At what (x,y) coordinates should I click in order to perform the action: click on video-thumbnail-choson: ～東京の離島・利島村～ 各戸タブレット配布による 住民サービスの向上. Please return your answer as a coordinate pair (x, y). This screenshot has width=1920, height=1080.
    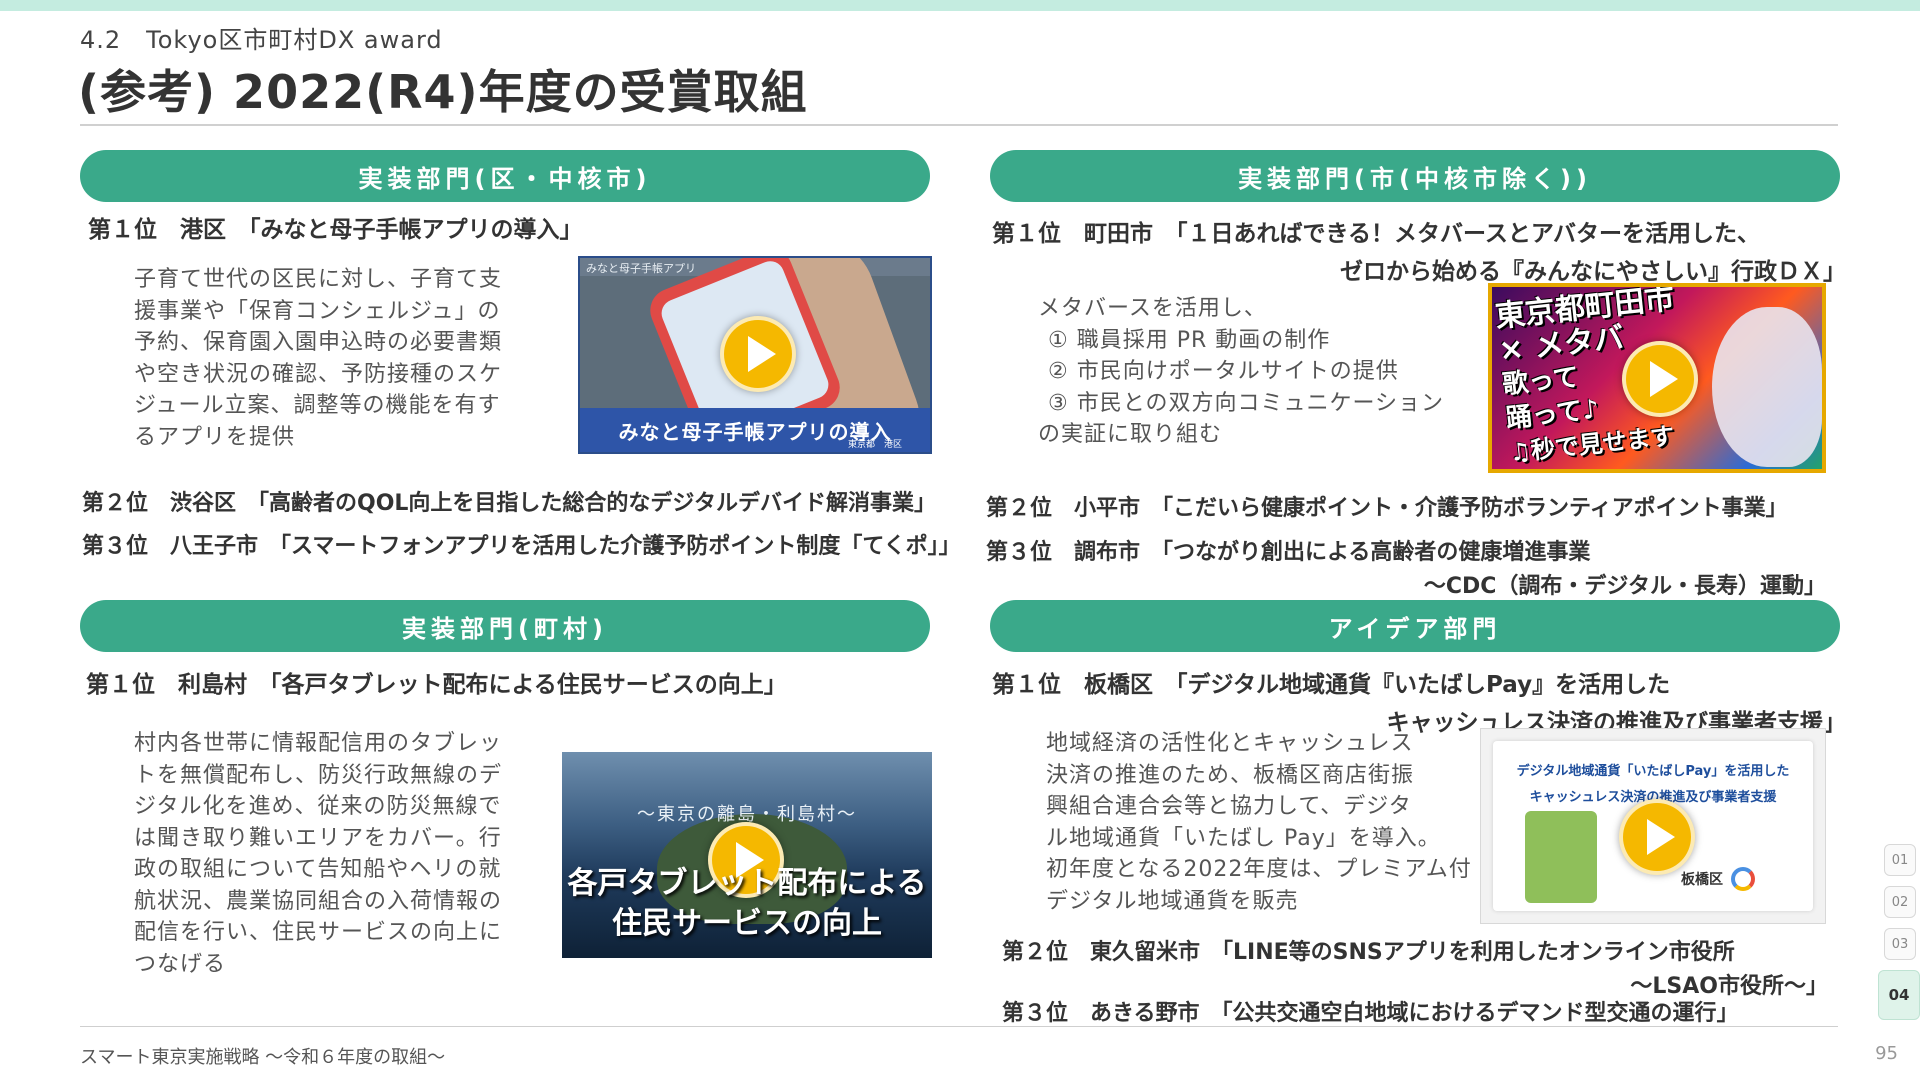
    Looking at the image, I should click on (747, 855).